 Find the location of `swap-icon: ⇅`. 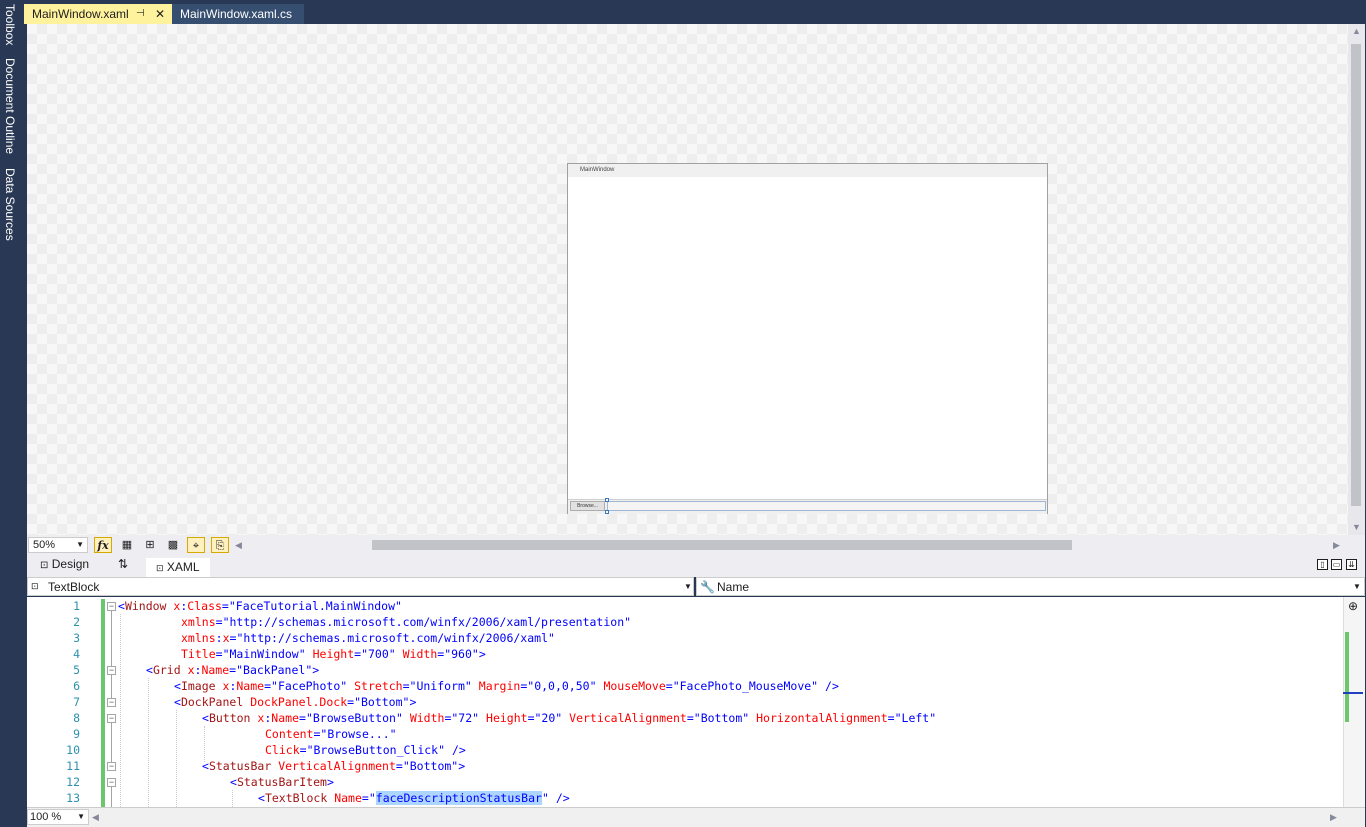

swap-icon: ⇅ is located at coordinates (123, 564).